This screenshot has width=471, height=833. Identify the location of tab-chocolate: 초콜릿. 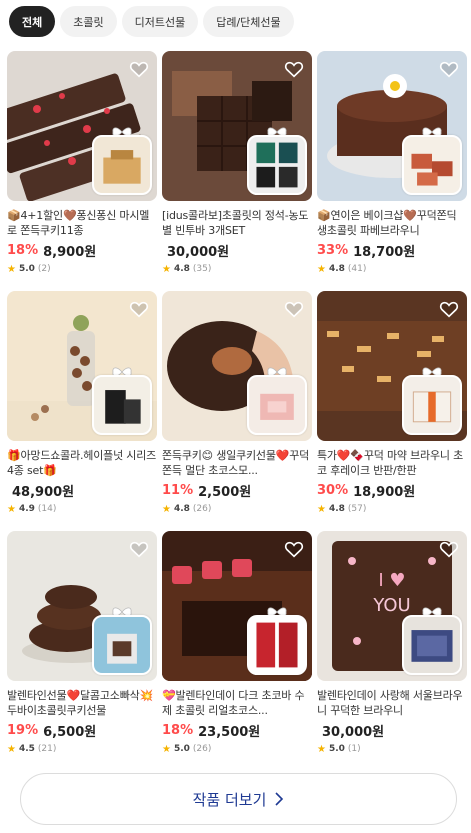
(88, 21).